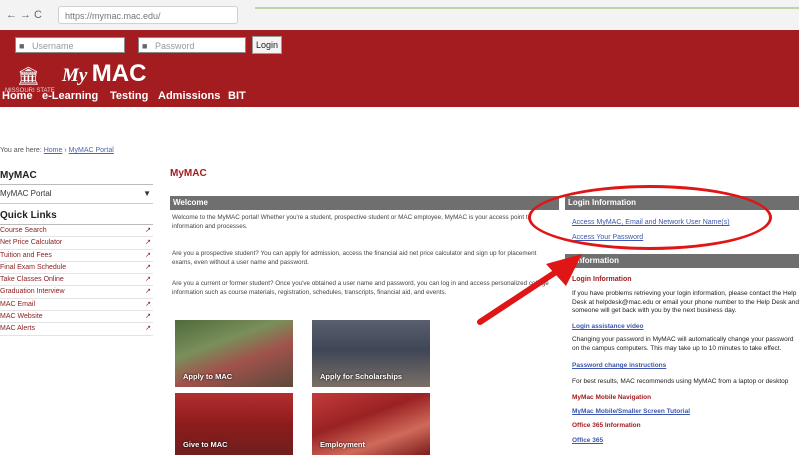 This screenshot has width=799, height=455. I want to click on login-info-heading: Login Information, so click(682, 203).